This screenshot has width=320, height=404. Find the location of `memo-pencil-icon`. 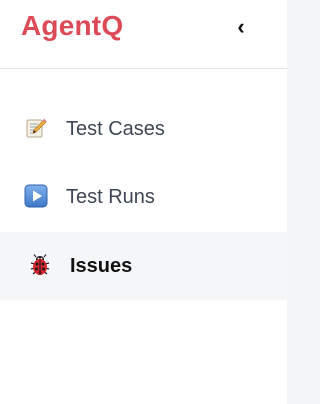

memo-pencil-icon is located at coordinates (36, 128).